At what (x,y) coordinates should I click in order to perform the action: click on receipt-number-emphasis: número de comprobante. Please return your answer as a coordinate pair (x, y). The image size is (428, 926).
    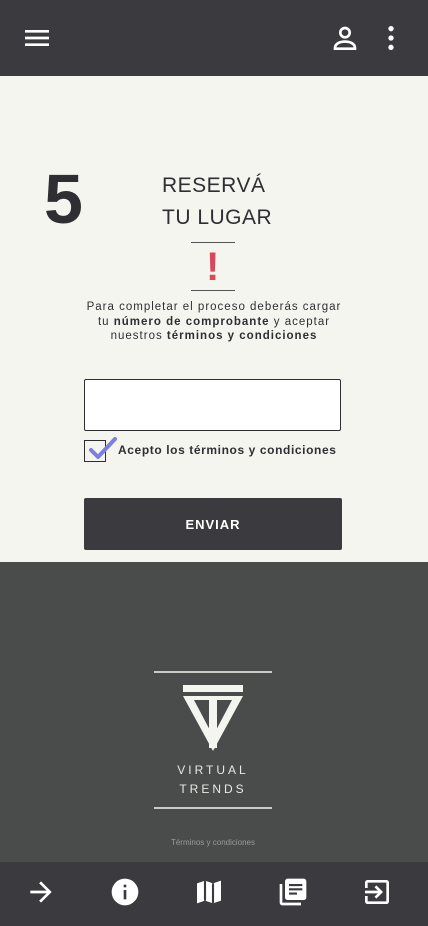
    Looking at the image, I should click on (191, 321).